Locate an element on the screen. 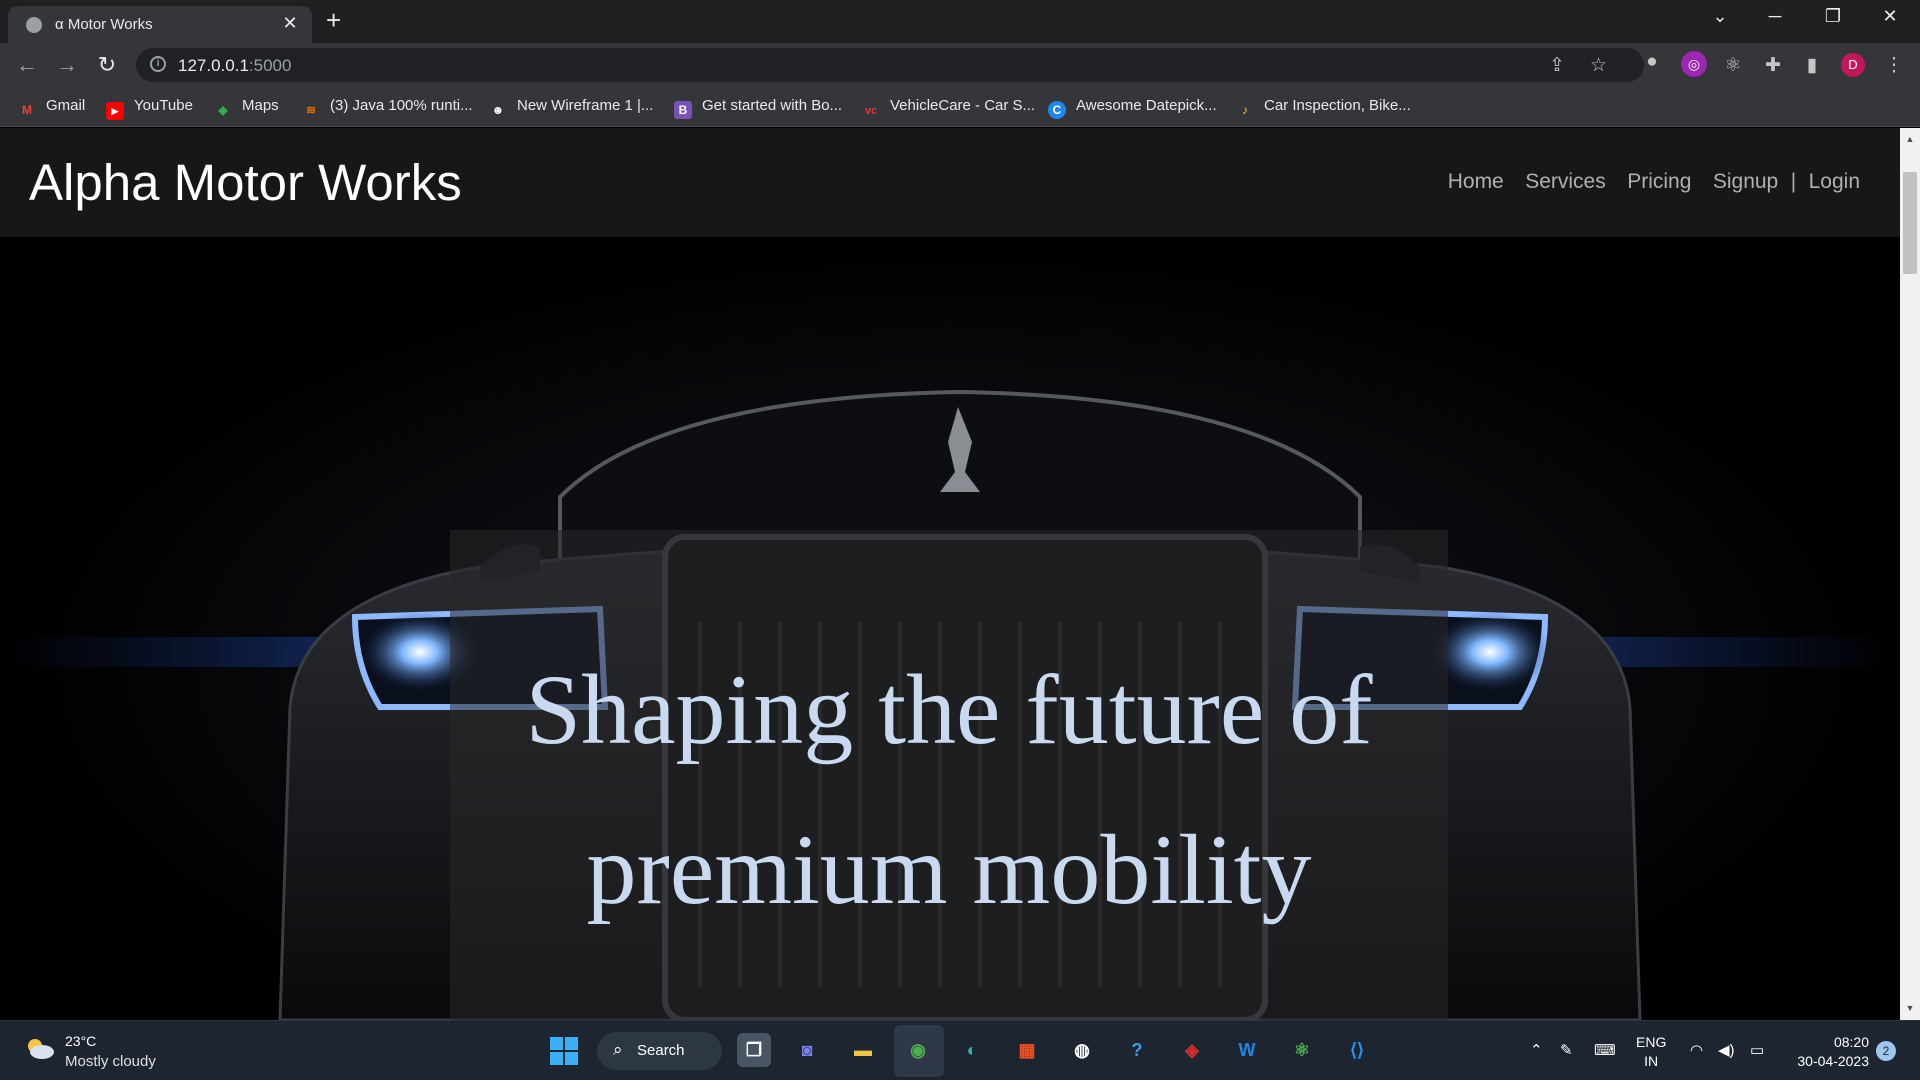 Image resolution: width=1920 pixels, height=1080 pixels. github-icon: ◍ is located at coordinates (1082, 1050).